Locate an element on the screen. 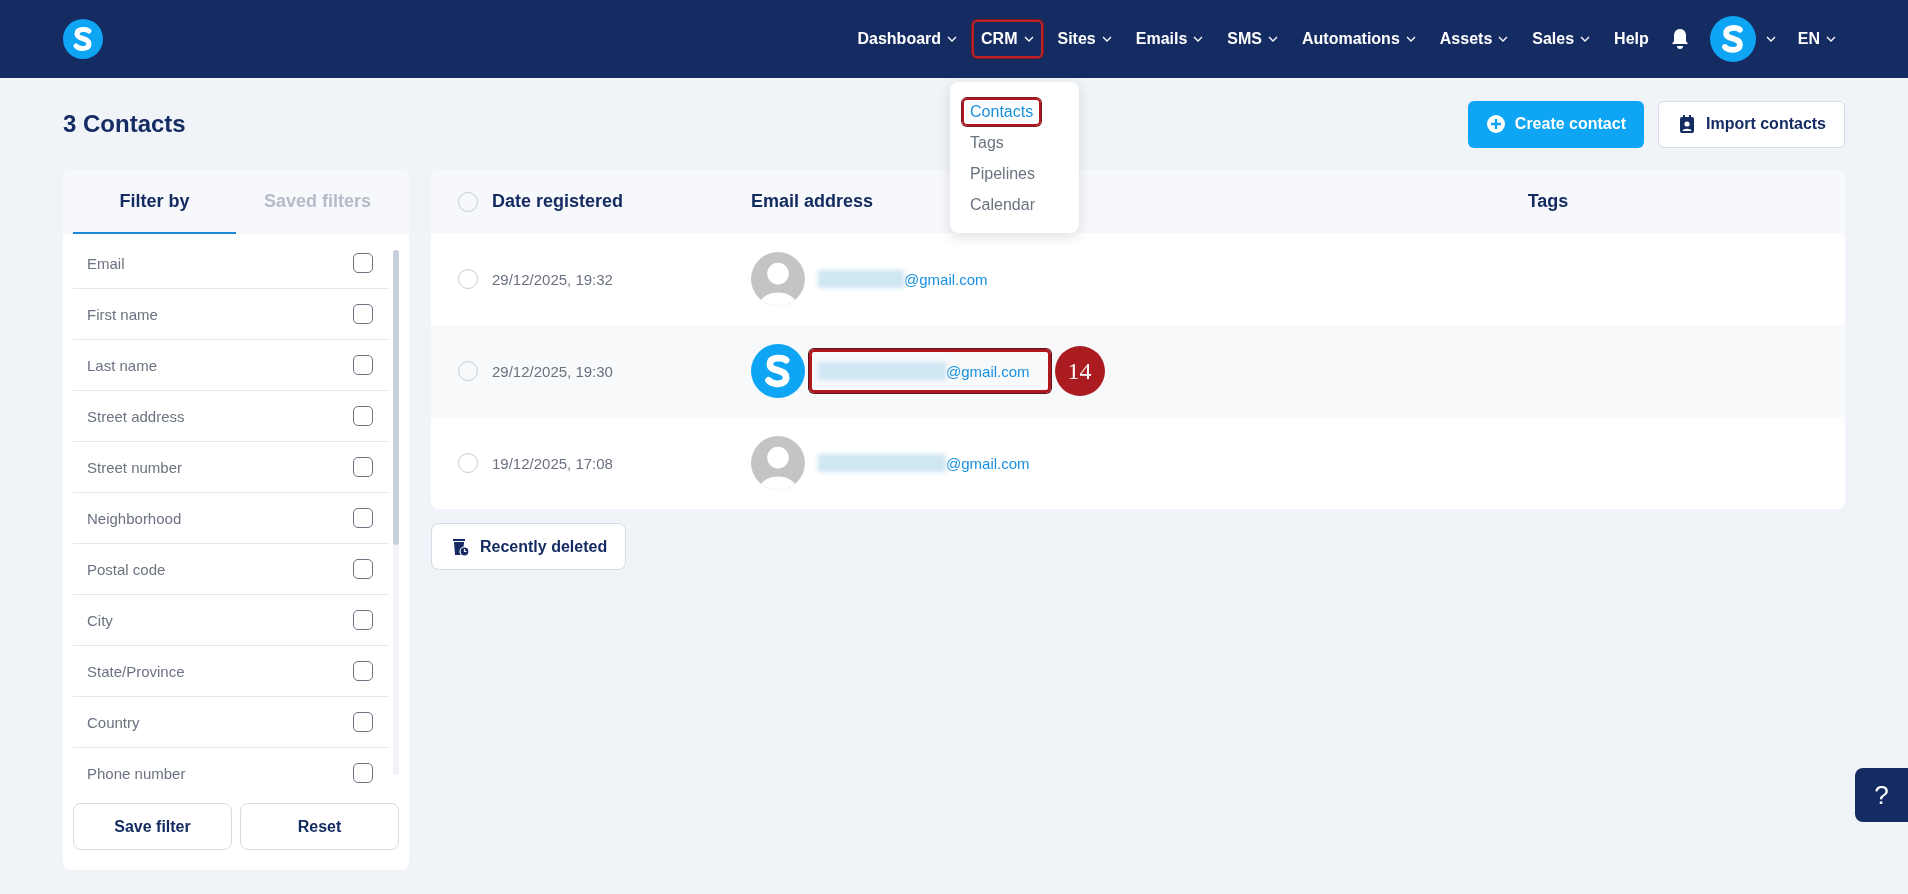  nav-menu-item: Assets is located at coordinates (1474, 39).